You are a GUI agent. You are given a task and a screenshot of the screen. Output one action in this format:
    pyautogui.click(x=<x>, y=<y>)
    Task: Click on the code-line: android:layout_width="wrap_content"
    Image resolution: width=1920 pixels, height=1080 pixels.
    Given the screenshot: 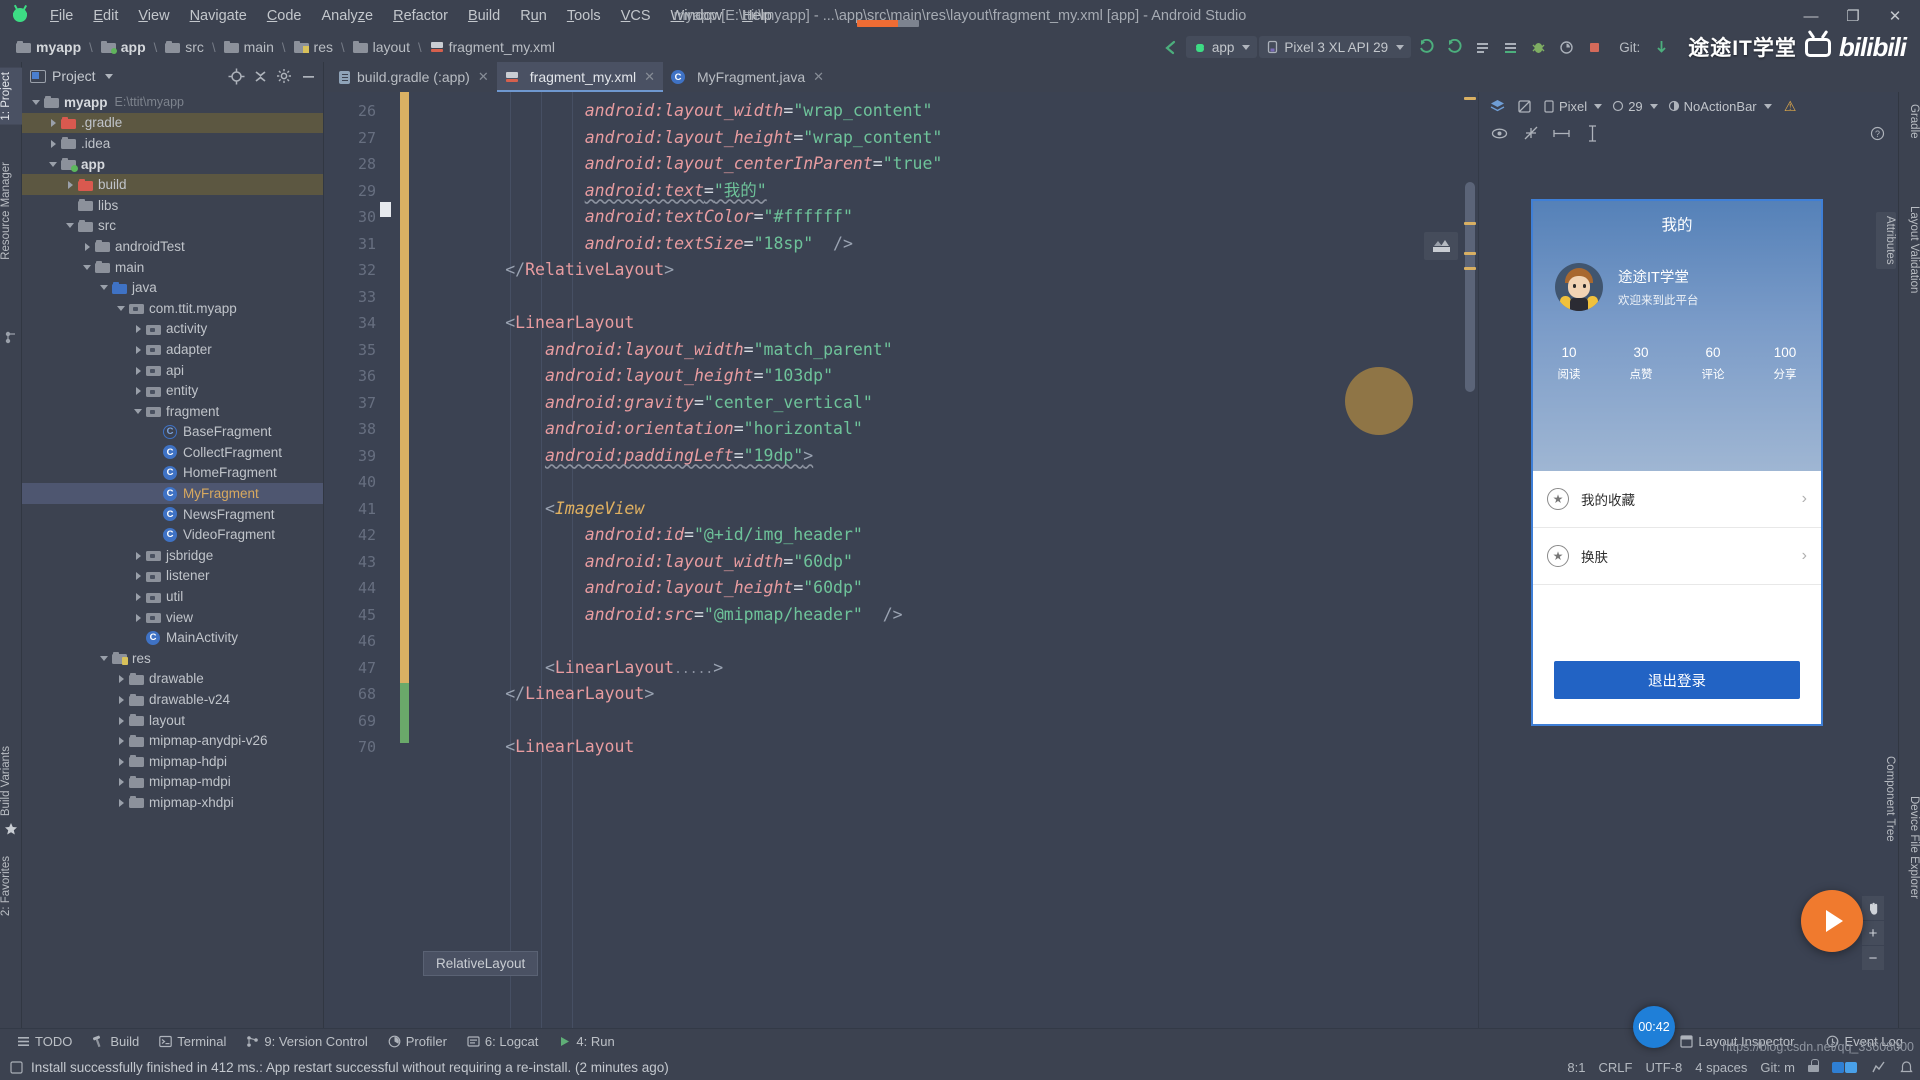 What is the action you would take?
    pyautogui.click(x=924, y=111)
    